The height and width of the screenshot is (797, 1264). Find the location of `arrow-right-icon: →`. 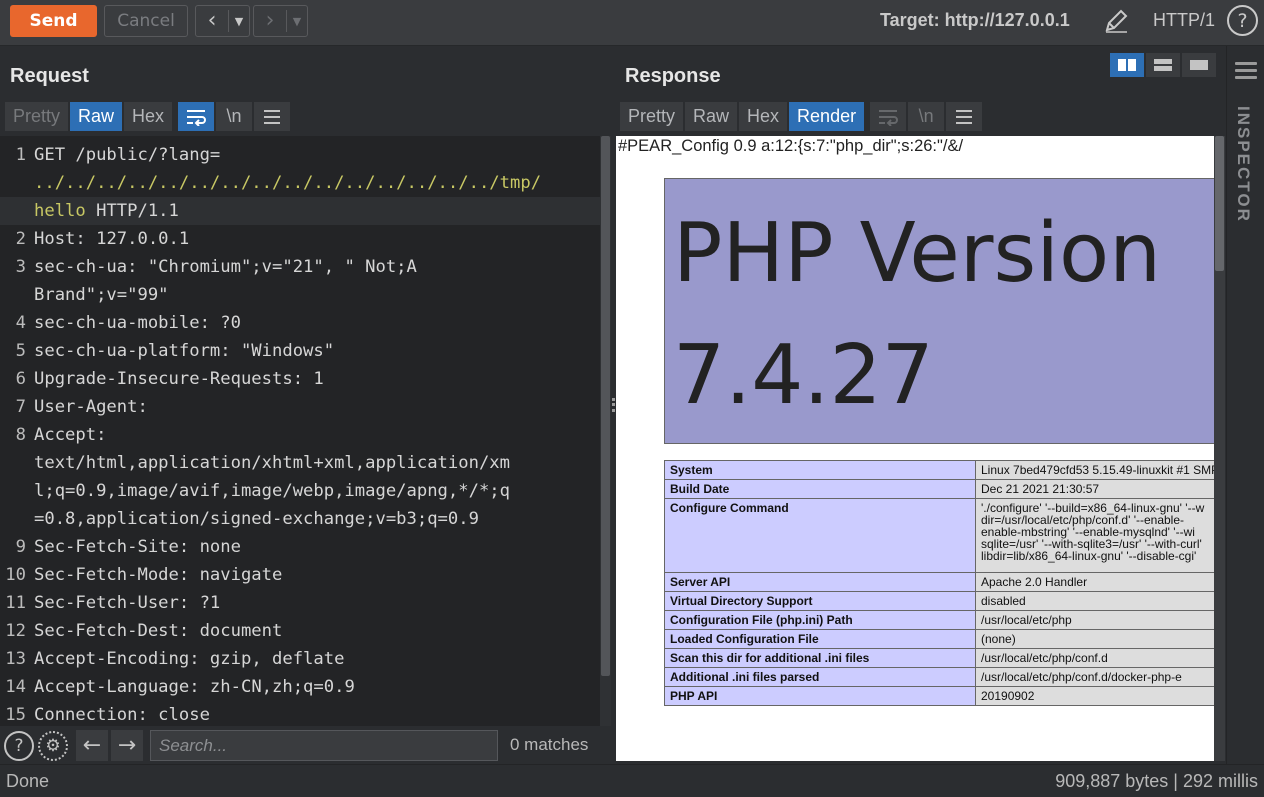

arrow-right-icon: → is located at coordinates (127, 745).